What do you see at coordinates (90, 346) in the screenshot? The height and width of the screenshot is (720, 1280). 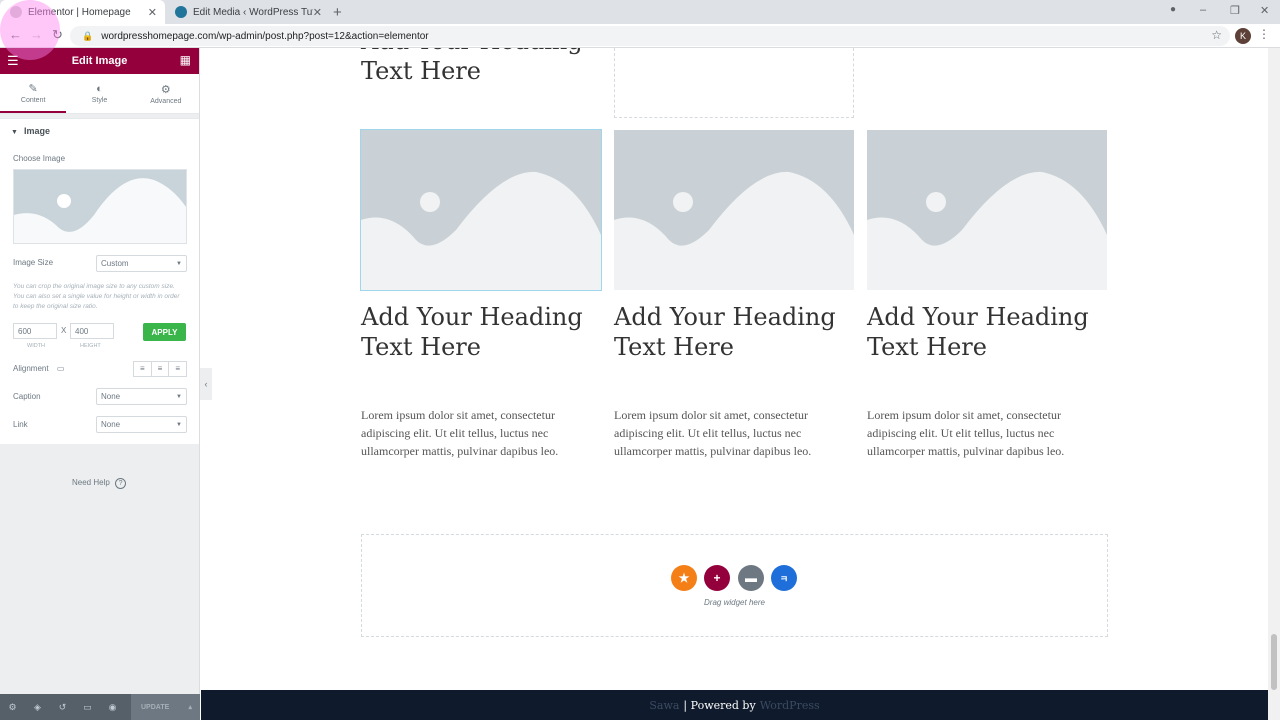 I see `height-caption: HEIGHT` at bounding box center [90, 346].